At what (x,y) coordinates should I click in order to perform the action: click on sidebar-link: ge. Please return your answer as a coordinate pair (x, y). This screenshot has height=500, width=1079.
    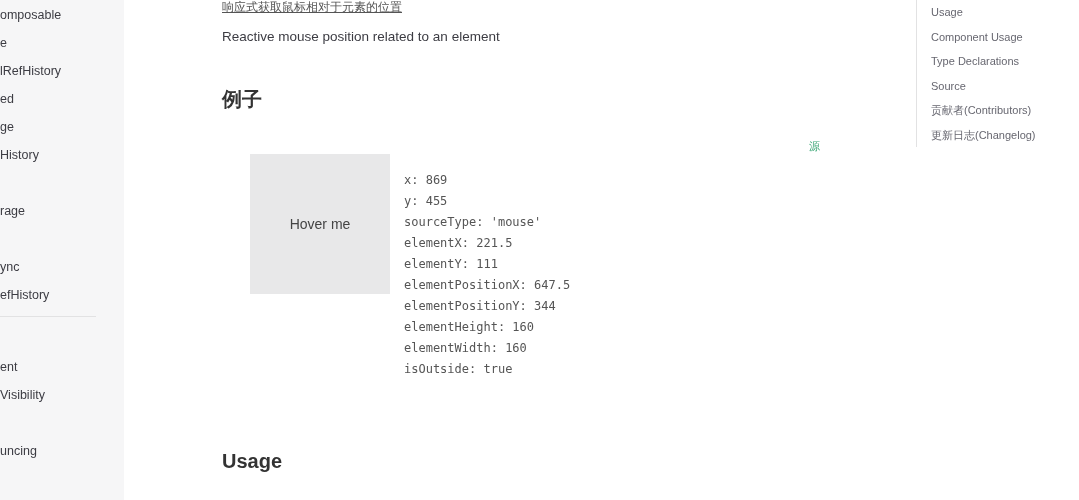
    Looking at the image, I should click on (62, 127).